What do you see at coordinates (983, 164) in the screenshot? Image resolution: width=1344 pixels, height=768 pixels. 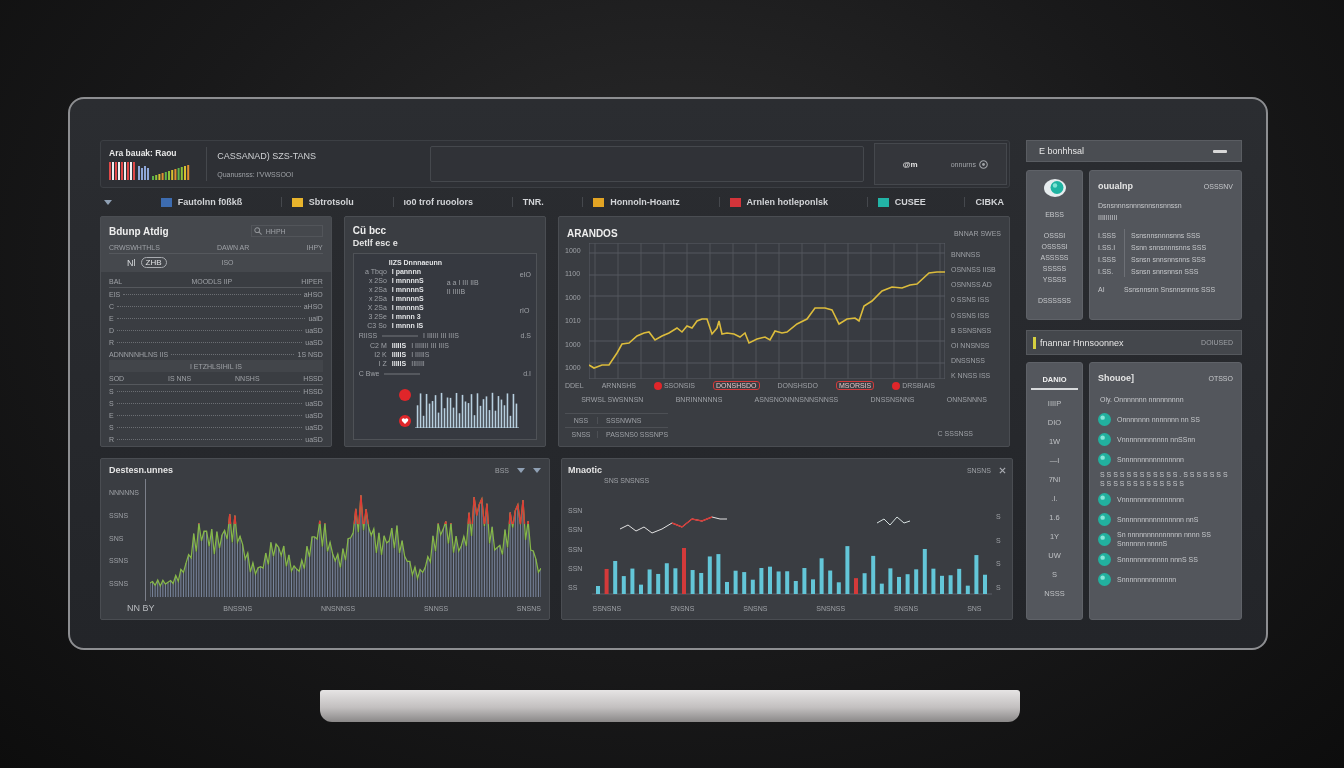 I see `circle-icon` at bounding box center [983, 164].